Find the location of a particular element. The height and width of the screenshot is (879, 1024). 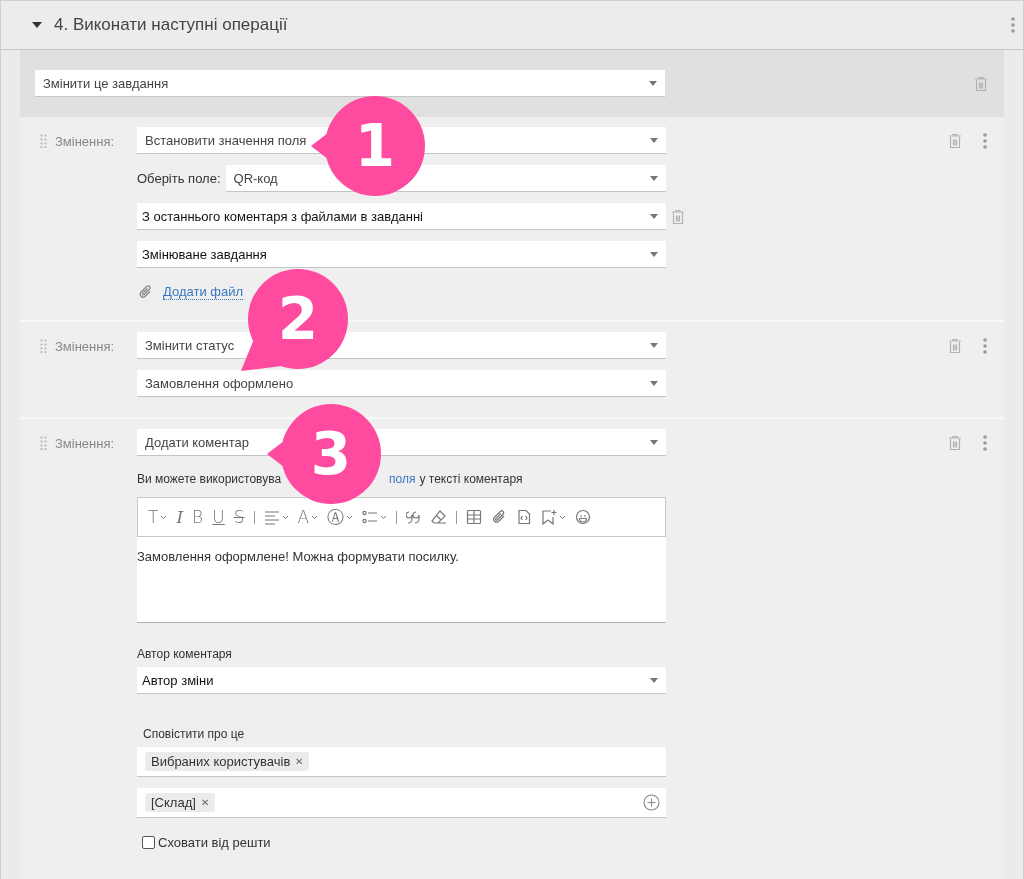

notify-tag: Вибраних користувачів is located at coordinates (221, 761).